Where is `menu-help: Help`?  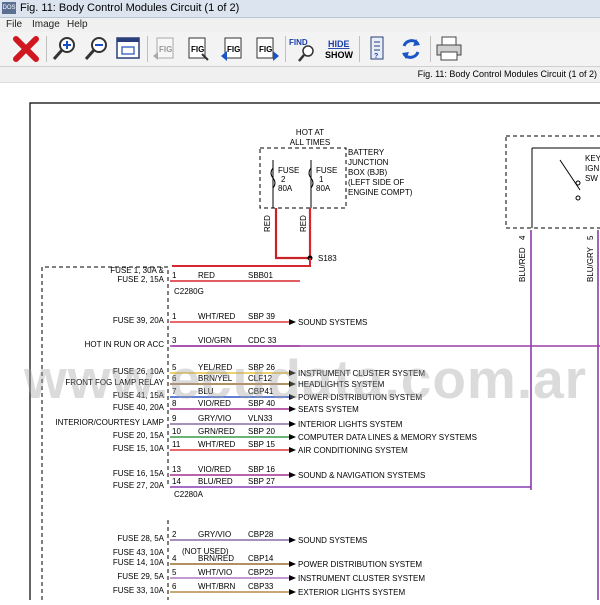 menu-help: Help is located at coordinates (77, 24).